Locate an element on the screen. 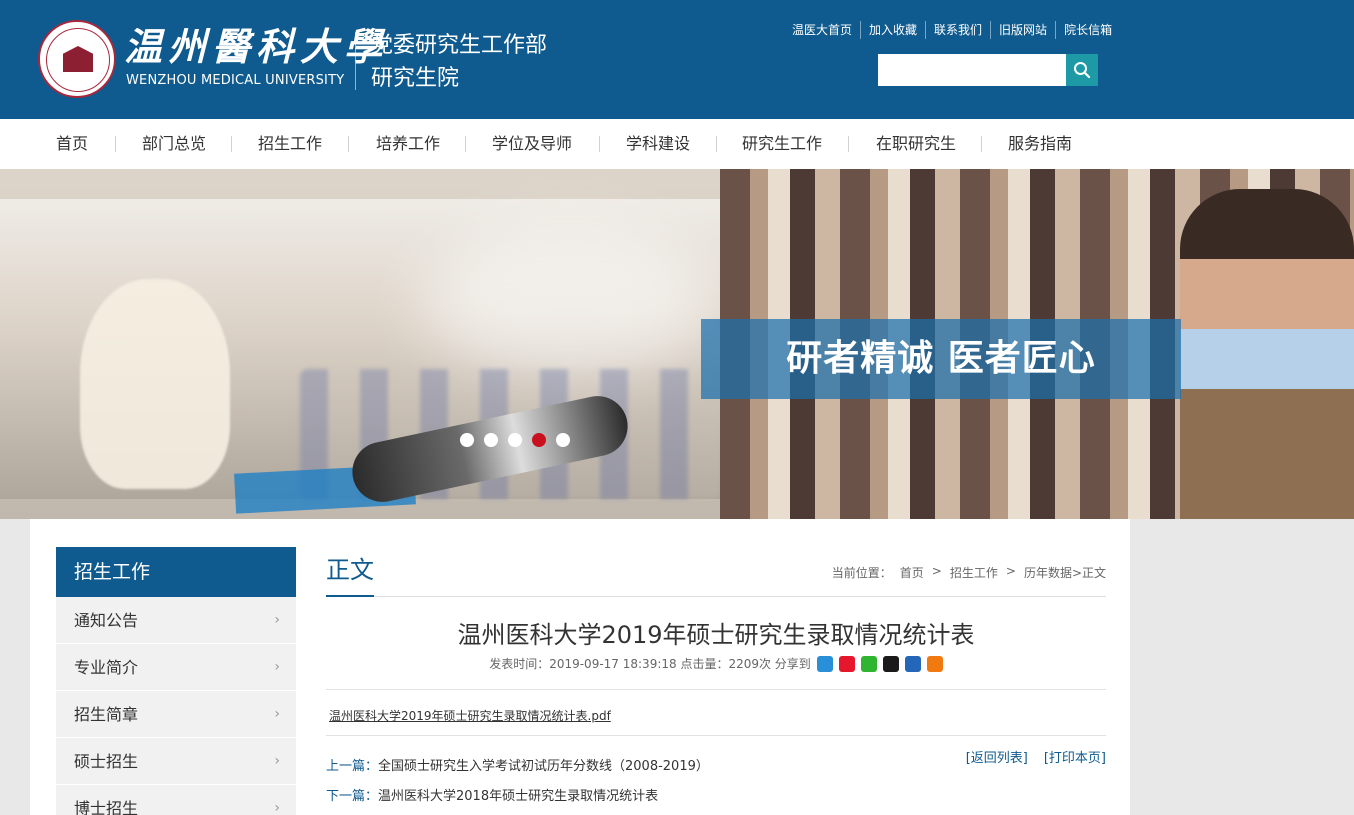  sidebar-item-label: 硕士招生 is located at coordinates (106, 761).